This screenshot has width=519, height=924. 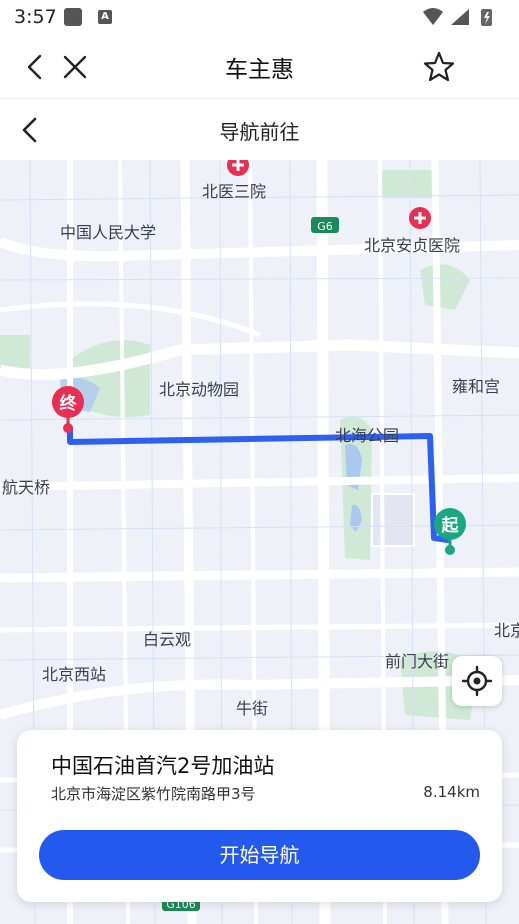 I want to click on svg-text: G6, so click(x=325, y=226).